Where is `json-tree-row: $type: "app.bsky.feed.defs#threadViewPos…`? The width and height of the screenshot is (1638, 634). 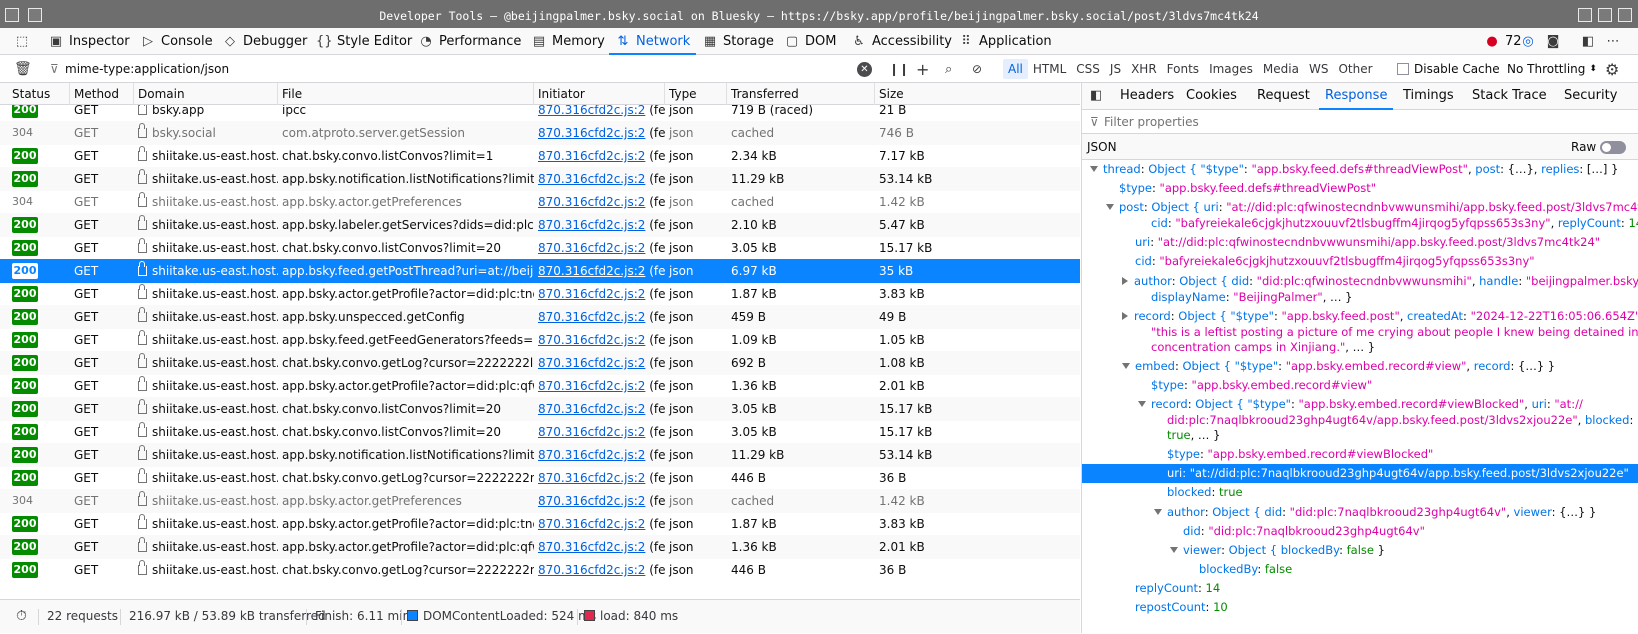 json-tree-row: $type: "app.bsky.feed.defs#threadViewPos… is located at coordinates (1360, 188).